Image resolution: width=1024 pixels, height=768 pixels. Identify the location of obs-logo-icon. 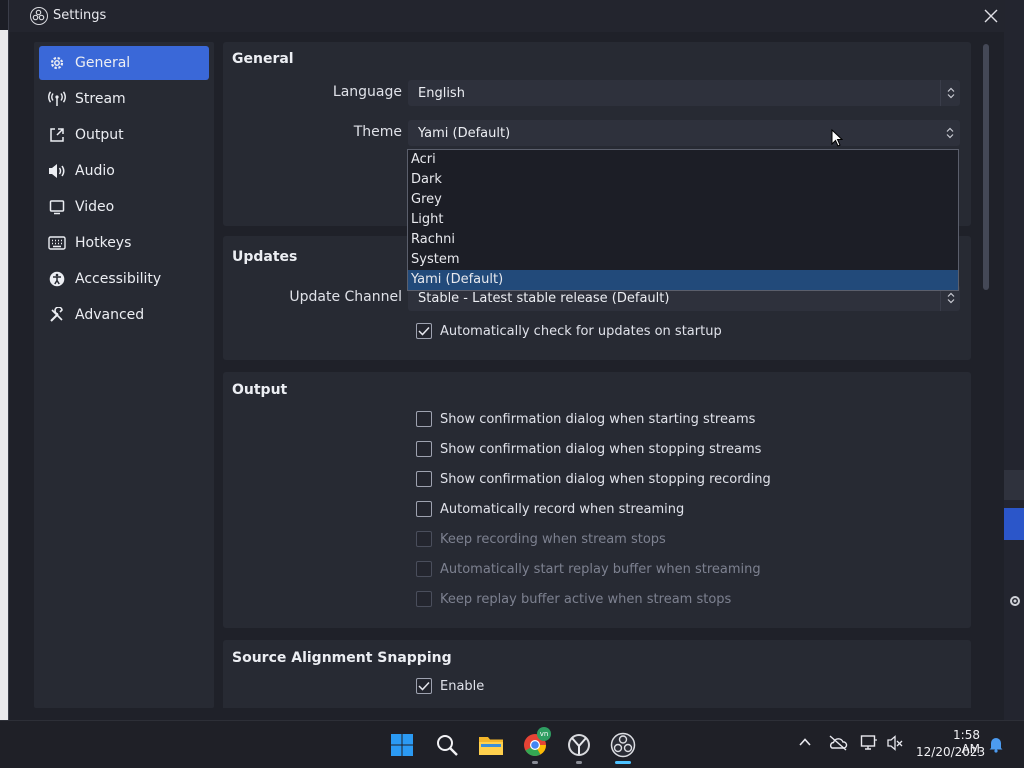
(39, 16).